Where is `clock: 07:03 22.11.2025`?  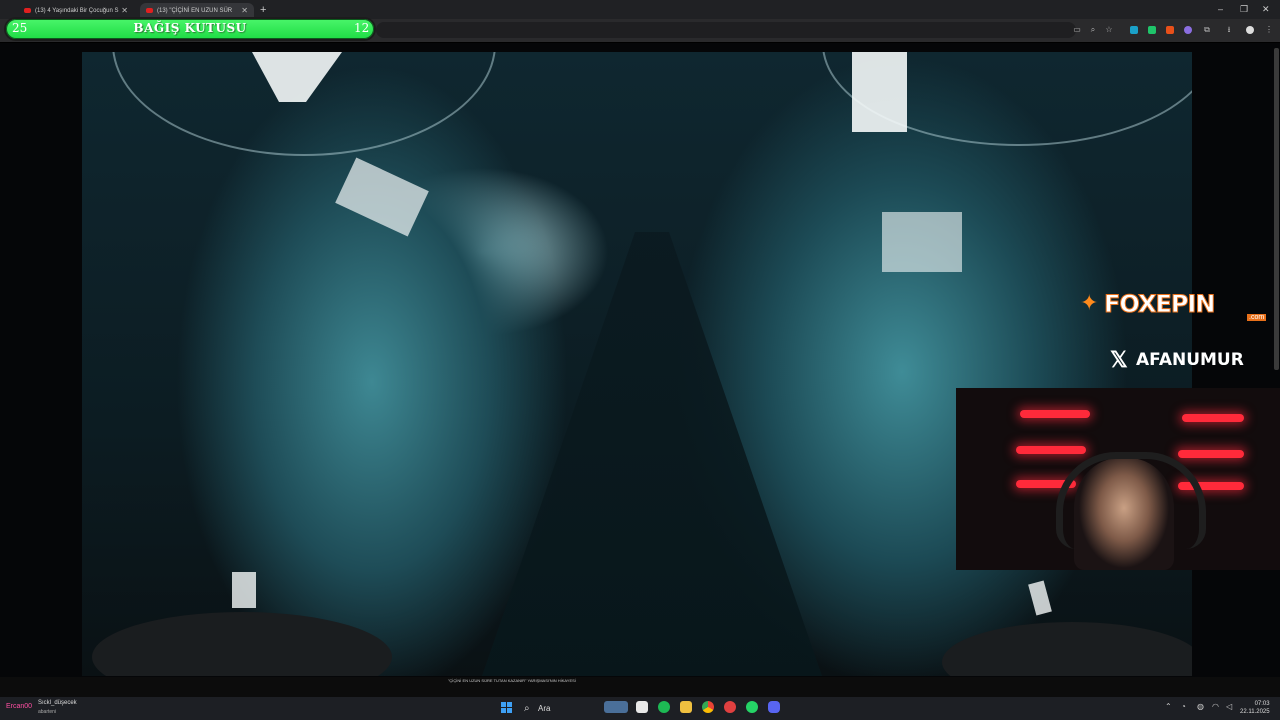
clock: 07:03 22.11.2025 is located at coordinates (1255, 708).